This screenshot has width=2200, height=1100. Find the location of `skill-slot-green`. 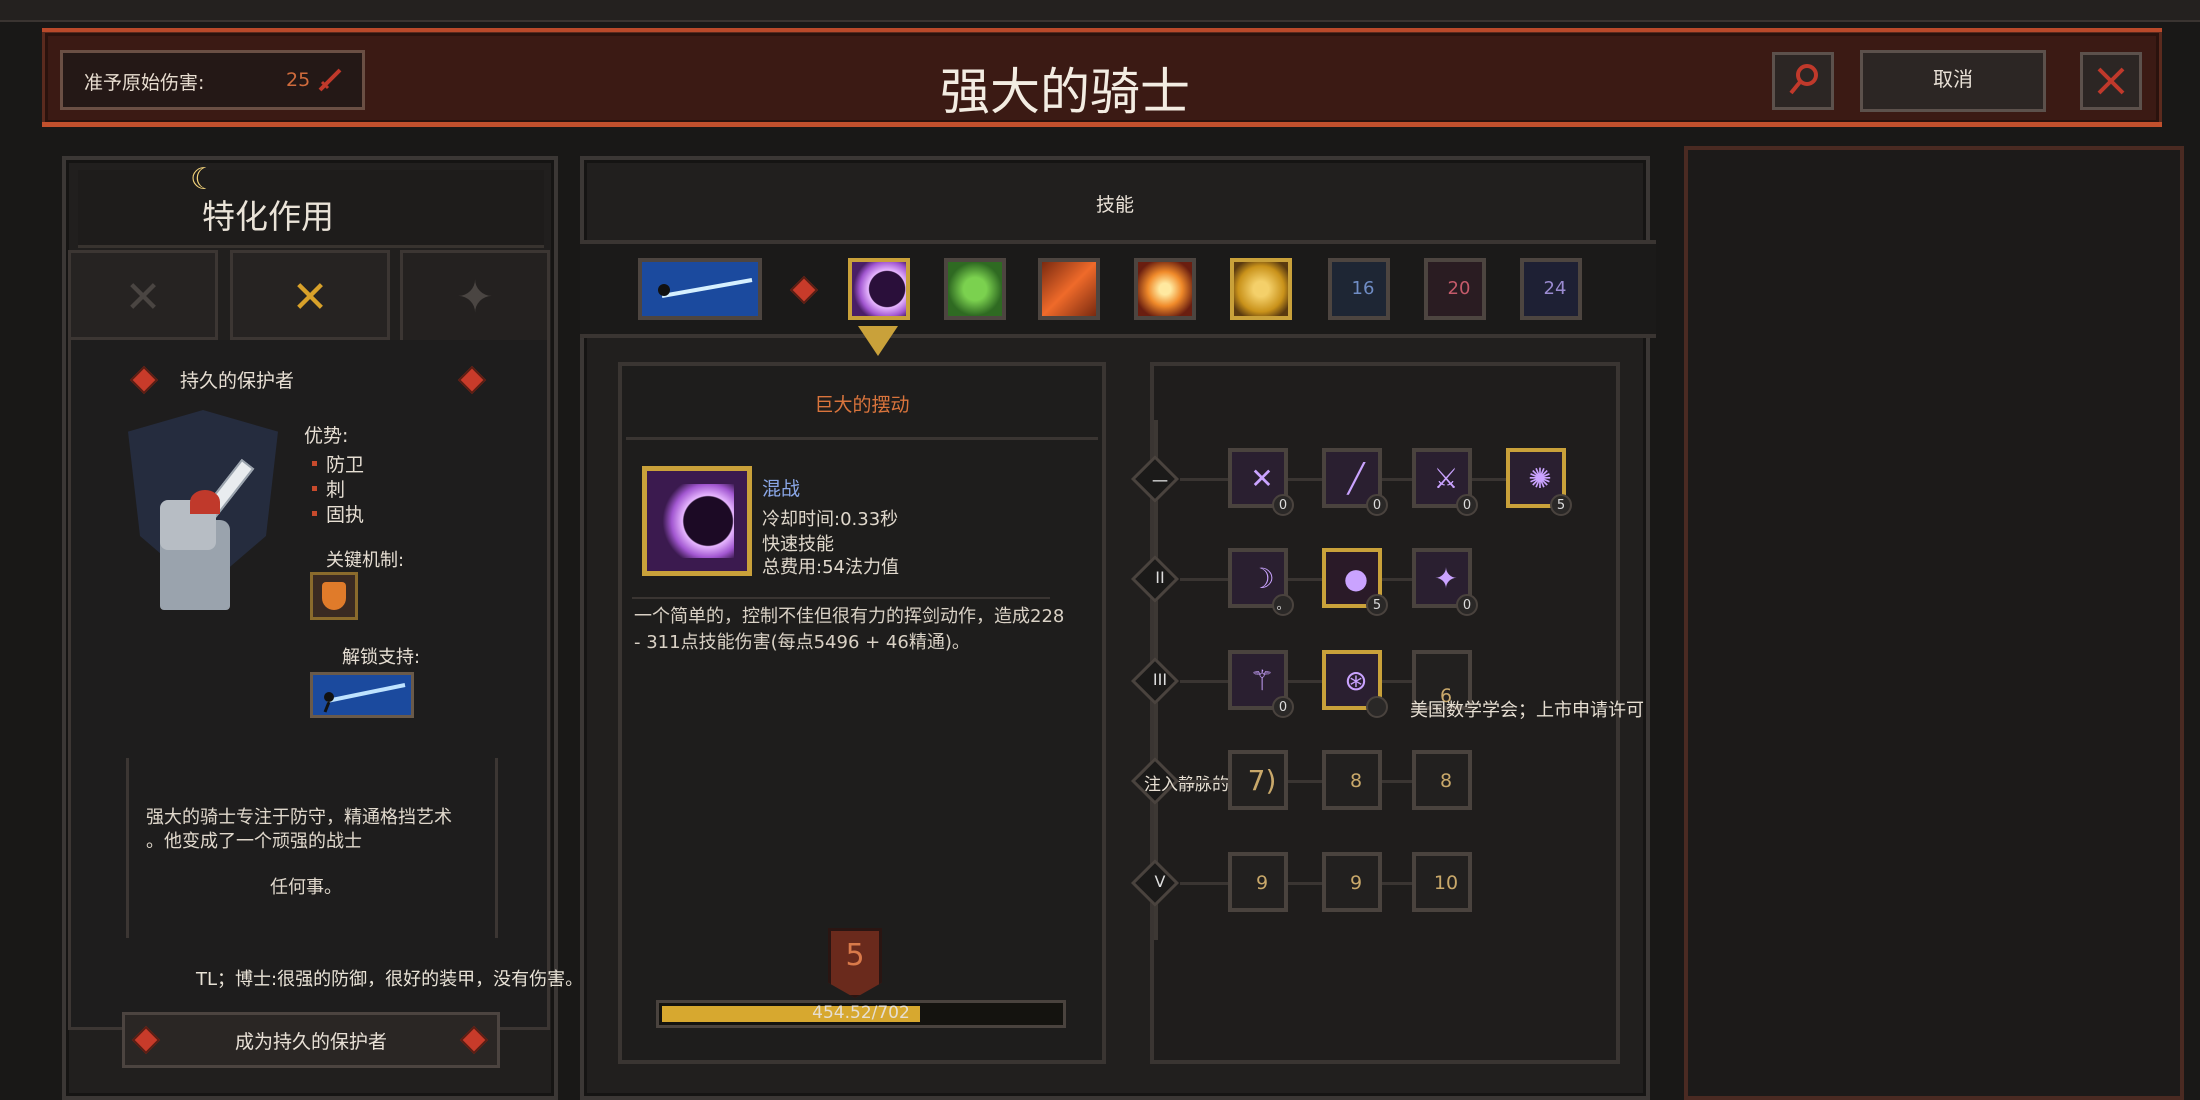

skill-slot-green is located at coordinates (975, 289).